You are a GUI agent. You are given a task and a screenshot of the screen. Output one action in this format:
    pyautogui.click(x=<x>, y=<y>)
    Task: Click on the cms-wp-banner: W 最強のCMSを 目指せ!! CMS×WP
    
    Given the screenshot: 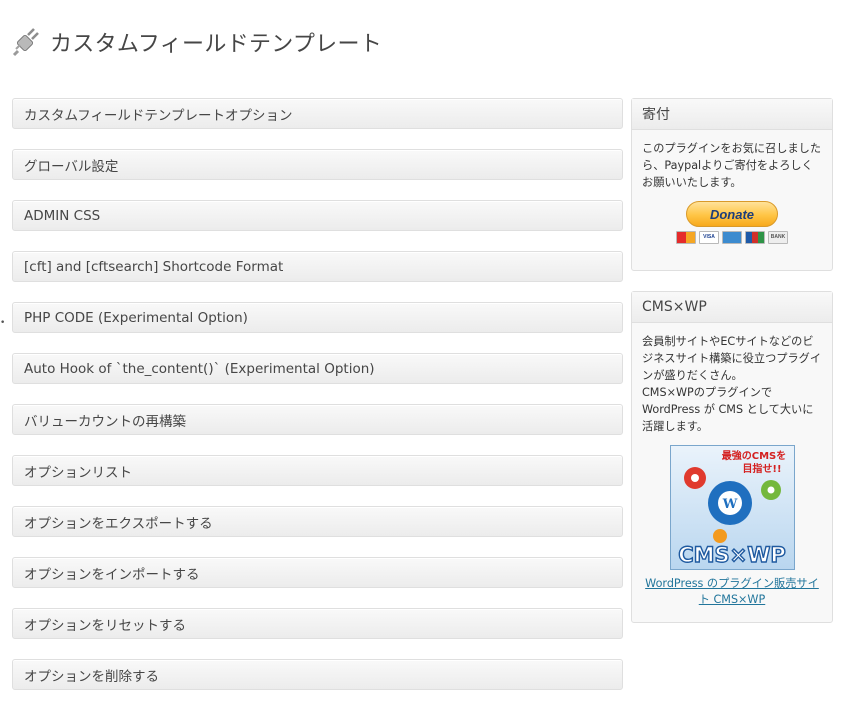 What is the action you would take?
    pyautogui.click(x=732, y=507)
    